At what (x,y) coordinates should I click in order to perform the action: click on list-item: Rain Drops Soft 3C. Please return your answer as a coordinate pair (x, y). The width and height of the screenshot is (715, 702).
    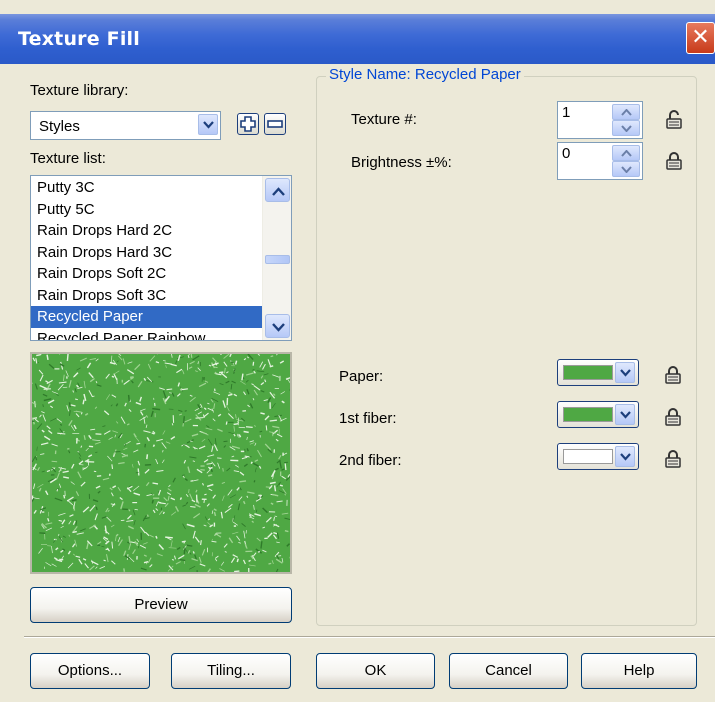
    Looking at the image, I should click on (147, 296).